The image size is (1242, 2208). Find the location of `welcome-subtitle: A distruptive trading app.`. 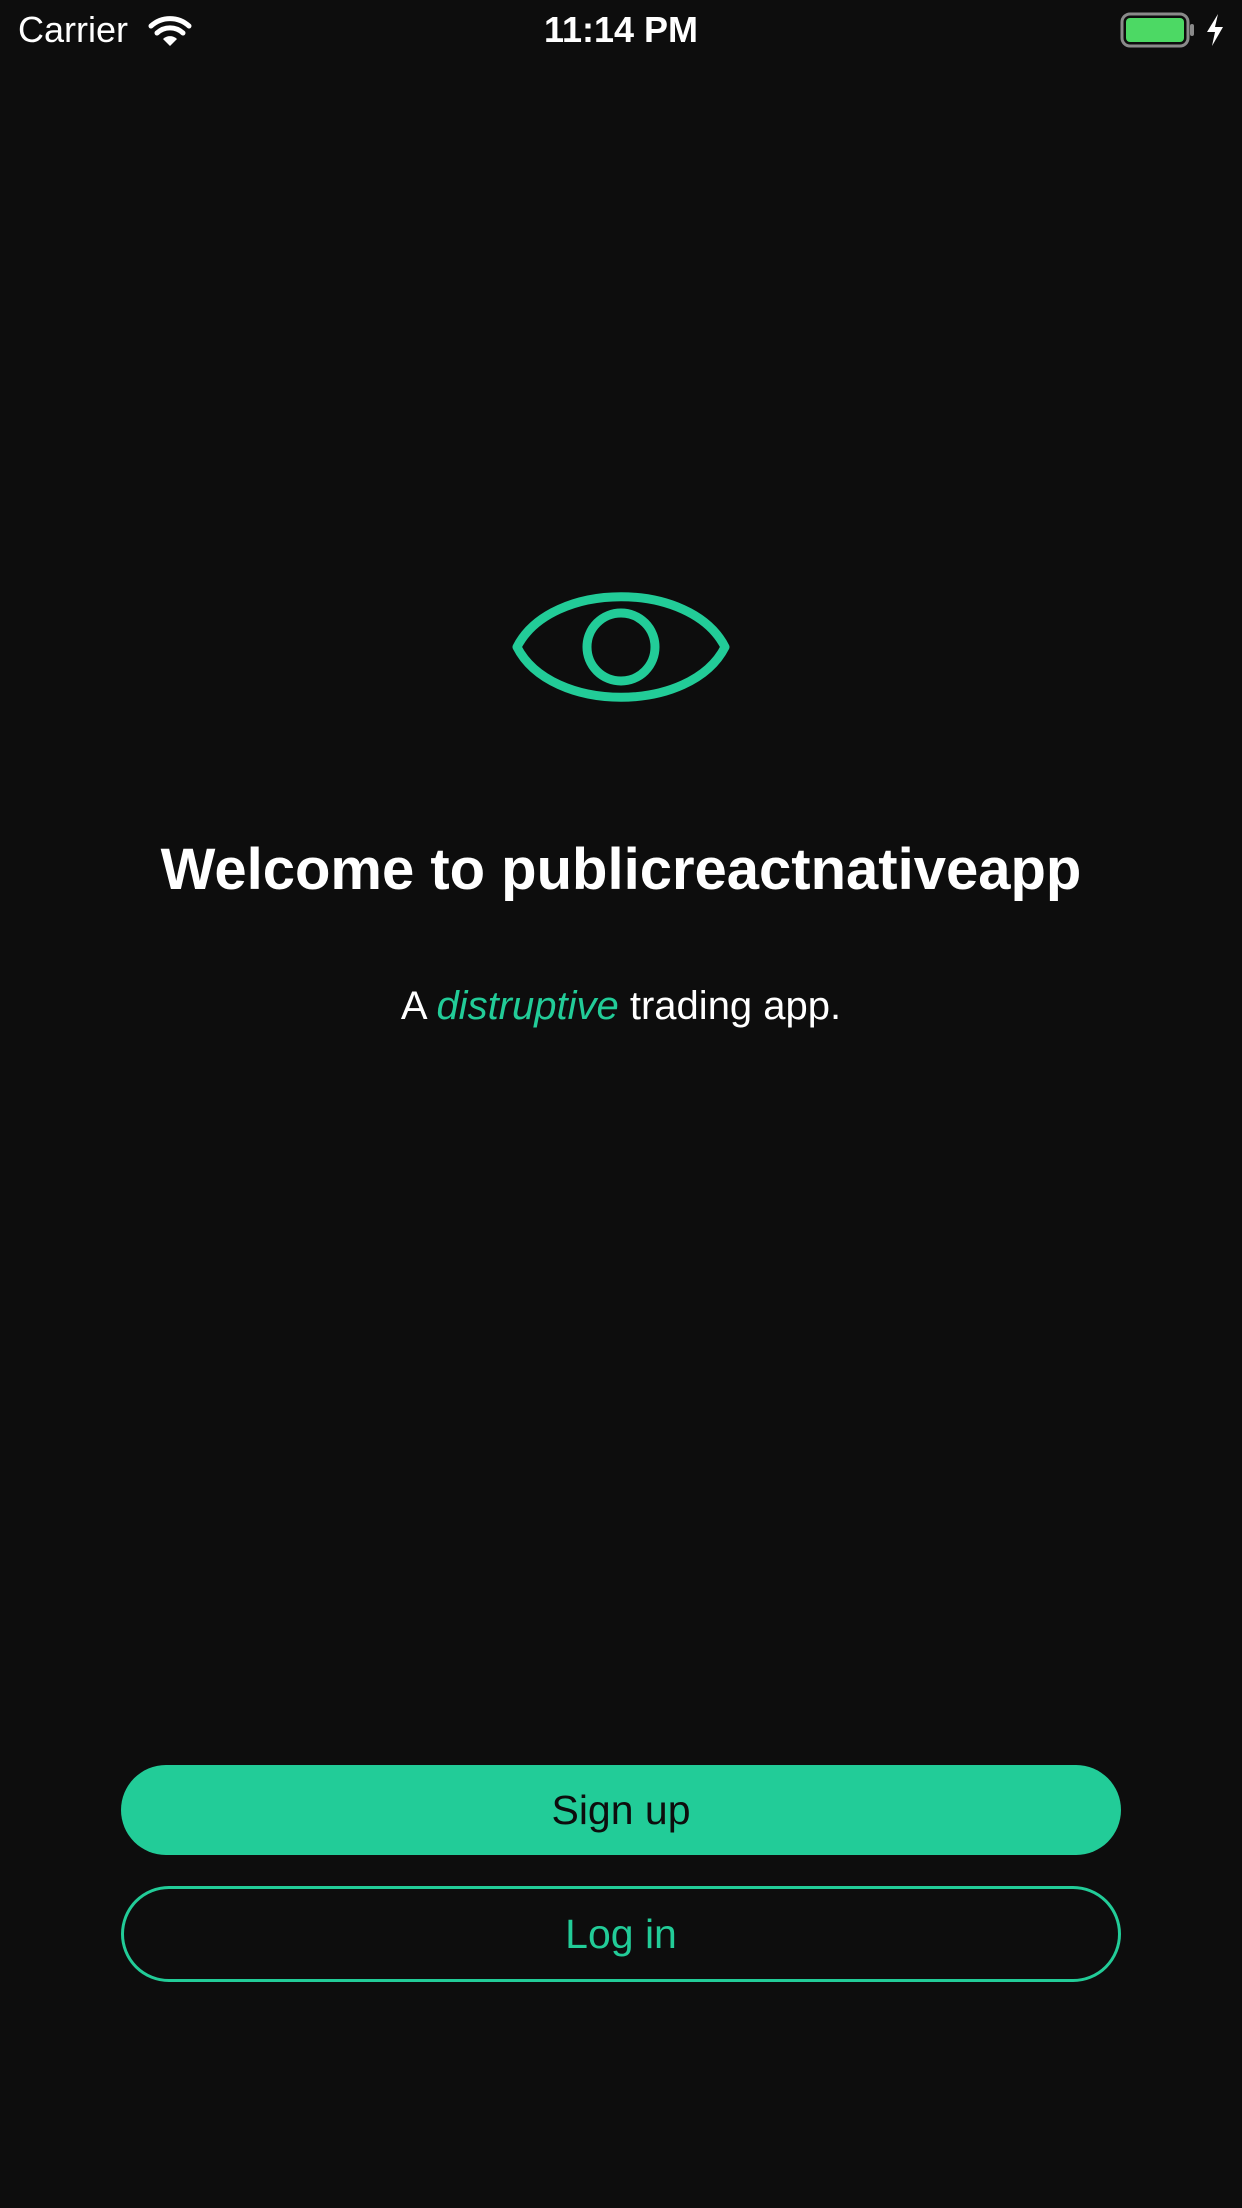

welcome-subtitle: A distruptive trading app. is located at coordinates (621, 1006).